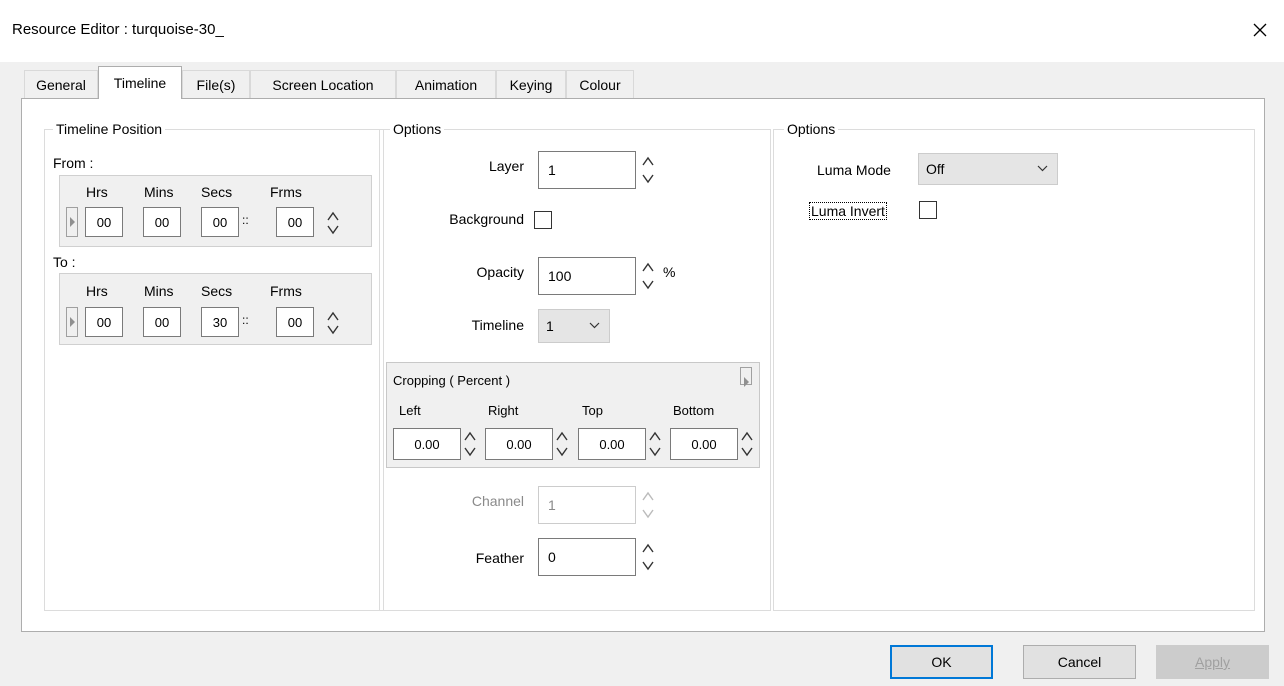  Describe the element at coordinates (446, 84) in the screenshot. I see `tab-animation: Animation` at that location.